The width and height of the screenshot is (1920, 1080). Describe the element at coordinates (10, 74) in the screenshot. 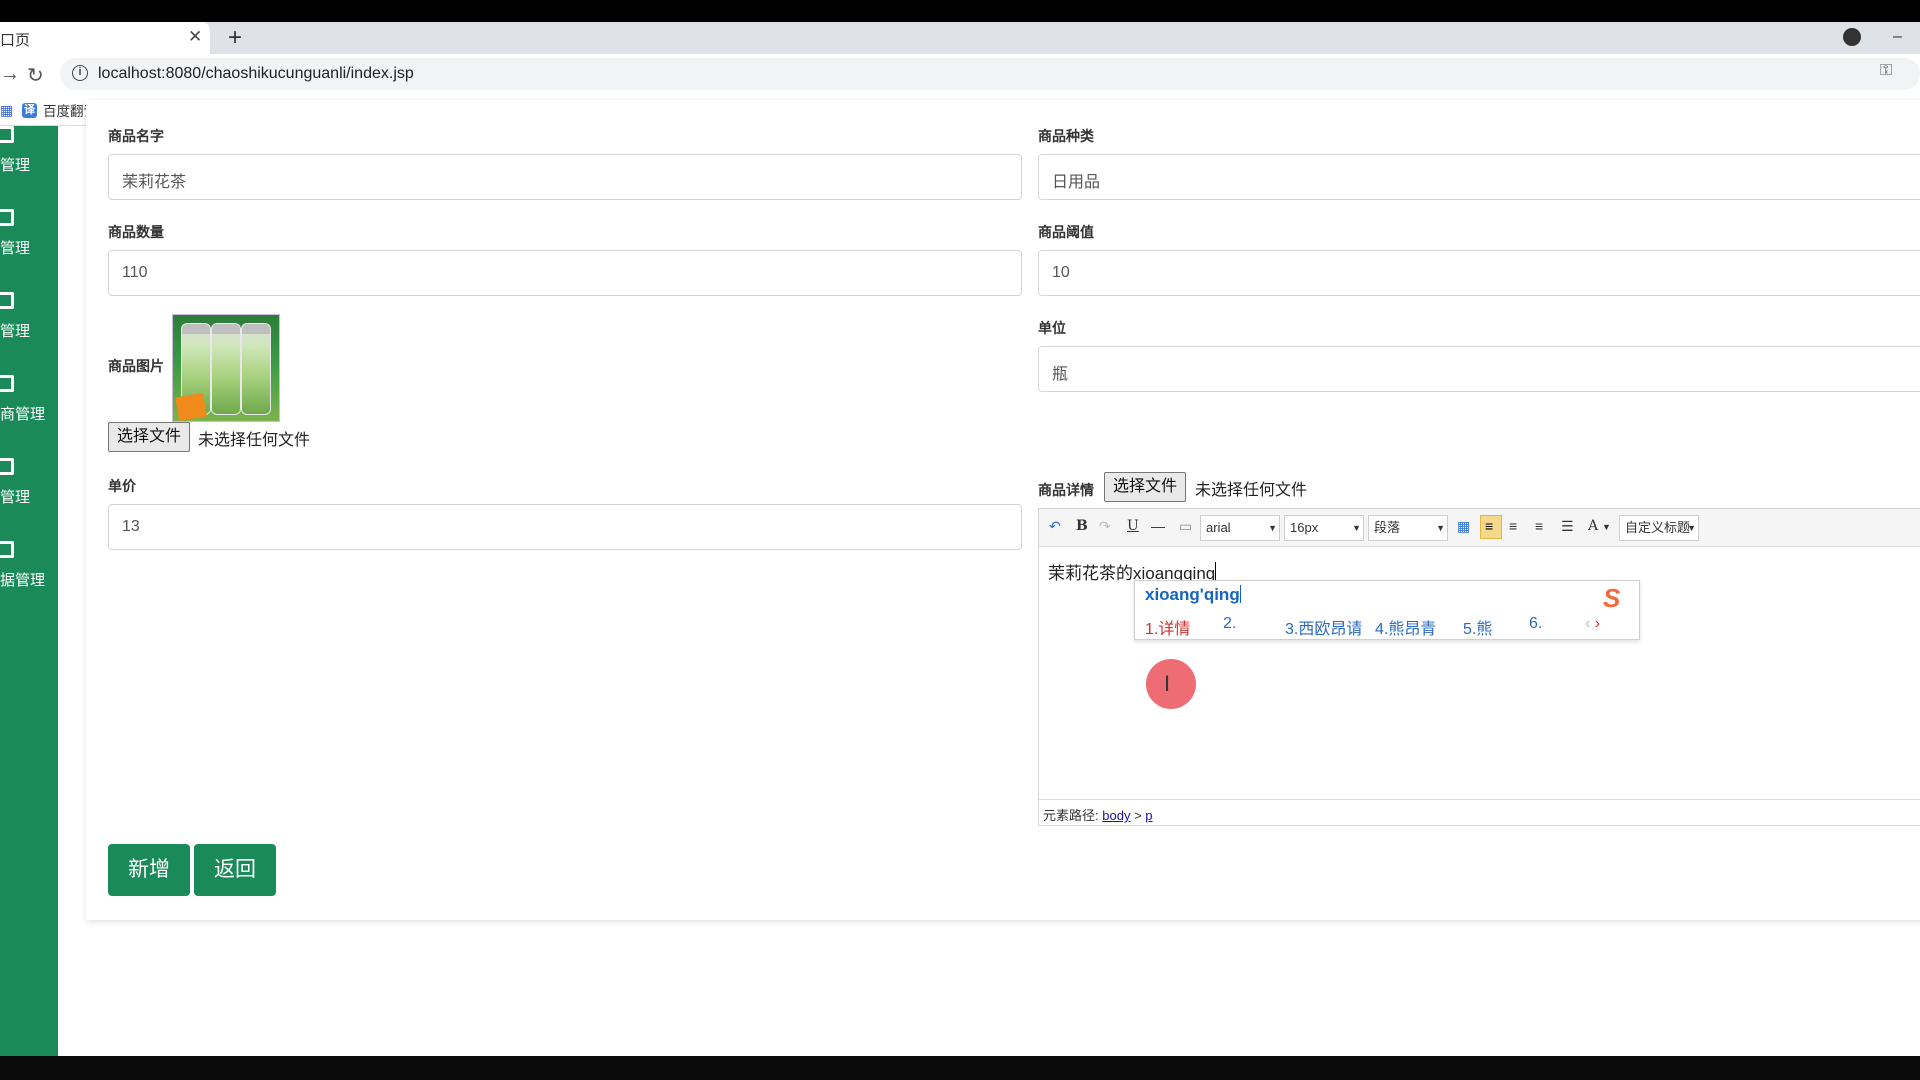

I see `forward-icon: →` at that location.